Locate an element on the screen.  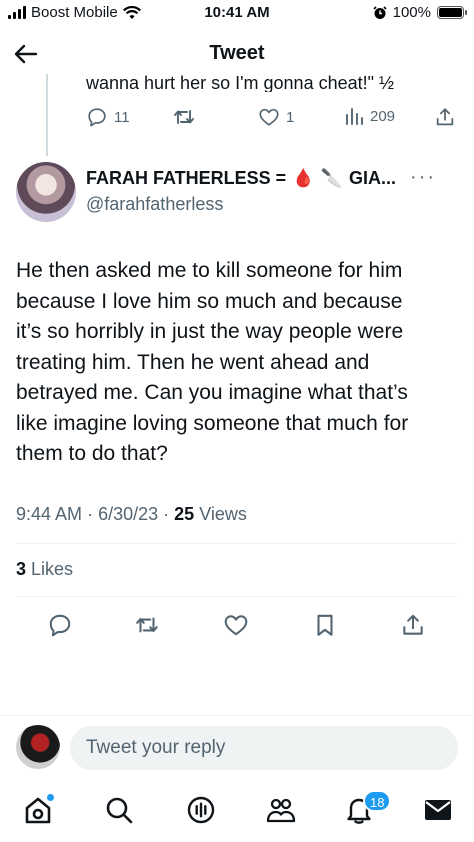
parent-retweet-button is located at coordinates (184, 117).